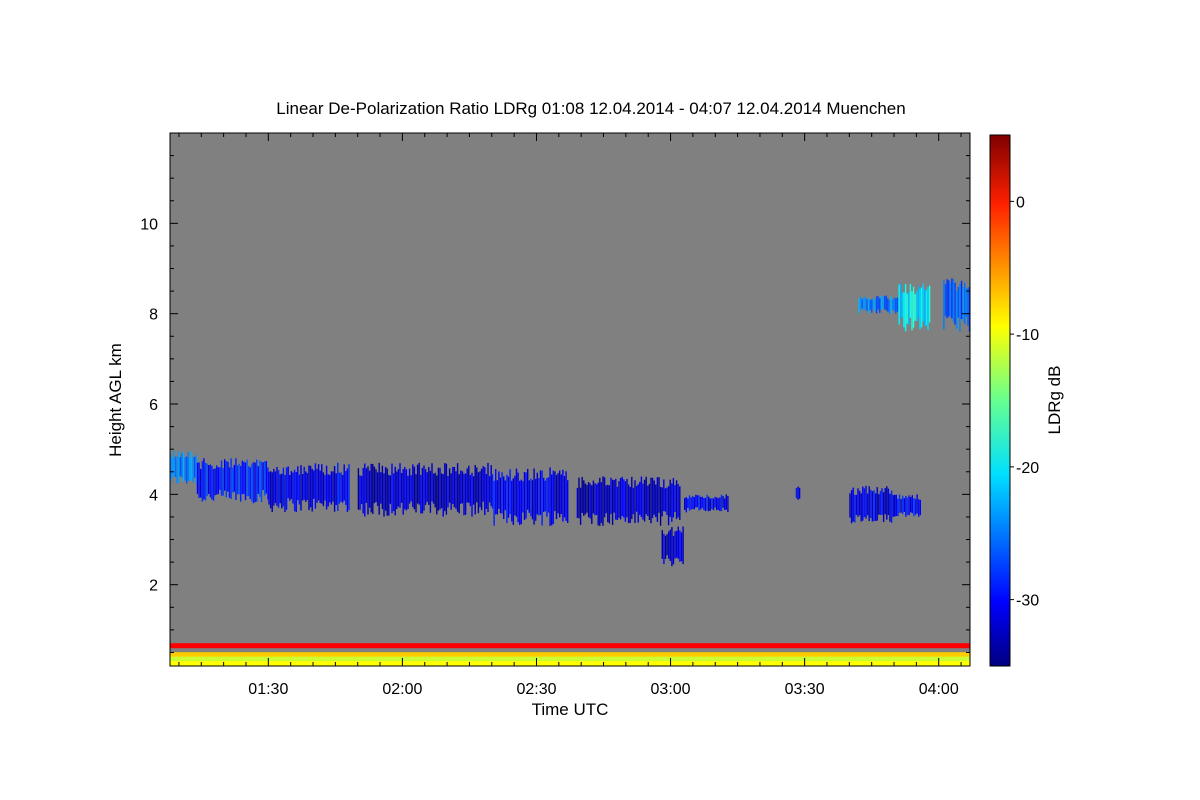  I want to click on colorbar: 0 -10 -20 -30 LDRg dB, so click(1026, 400).